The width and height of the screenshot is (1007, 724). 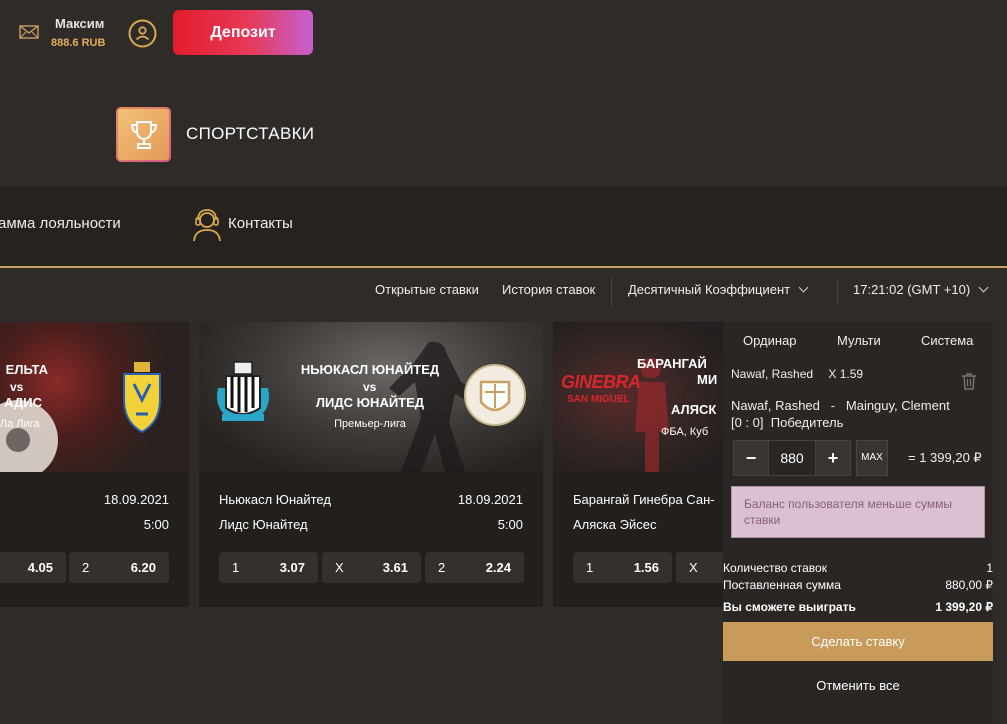 What do you see at coordinates (964, 607) in the screenshot?
I see `summary-win-value: 1 399,20 ₽` at bounding box center [964, 607].